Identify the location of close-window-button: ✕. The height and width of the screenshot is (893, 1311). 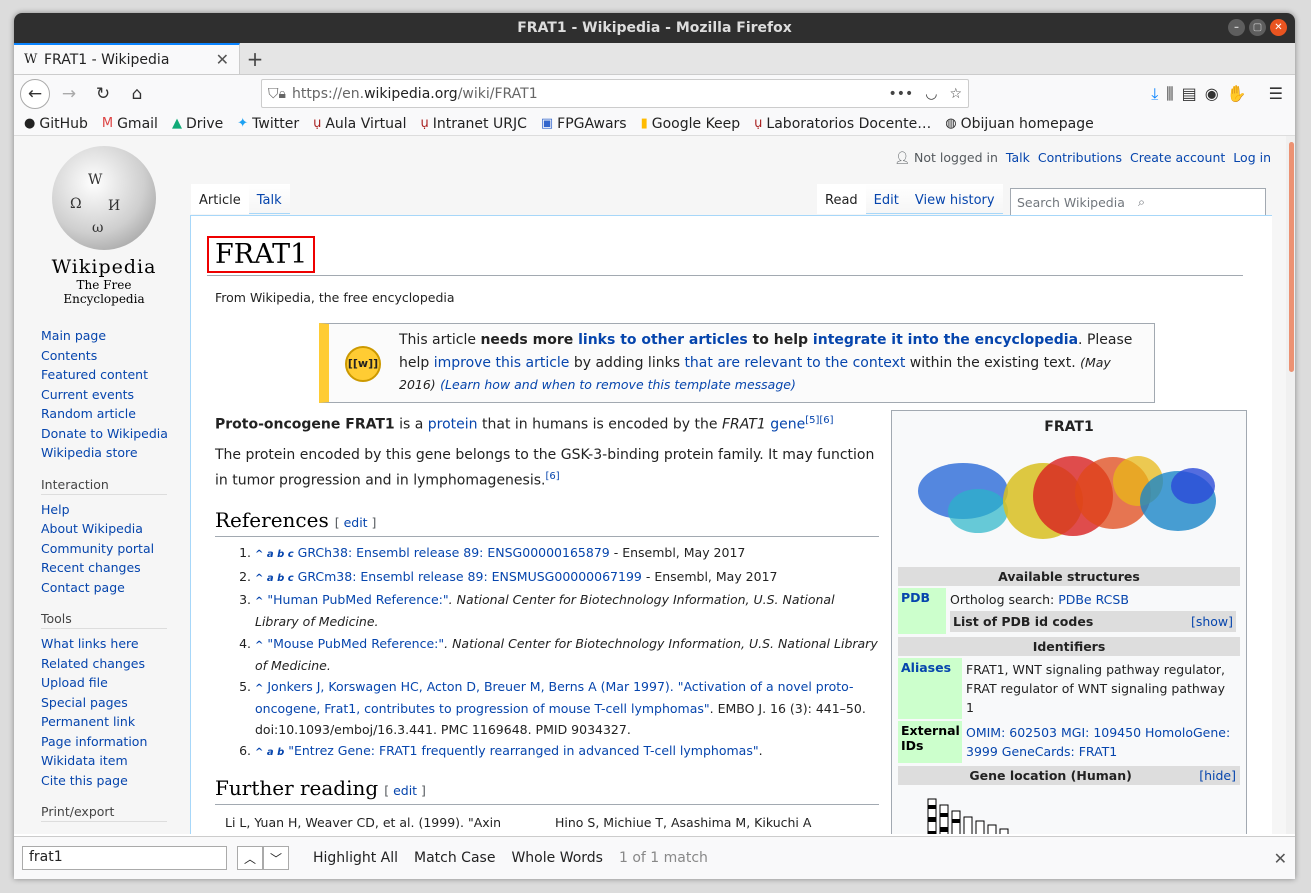
(1278, 27).